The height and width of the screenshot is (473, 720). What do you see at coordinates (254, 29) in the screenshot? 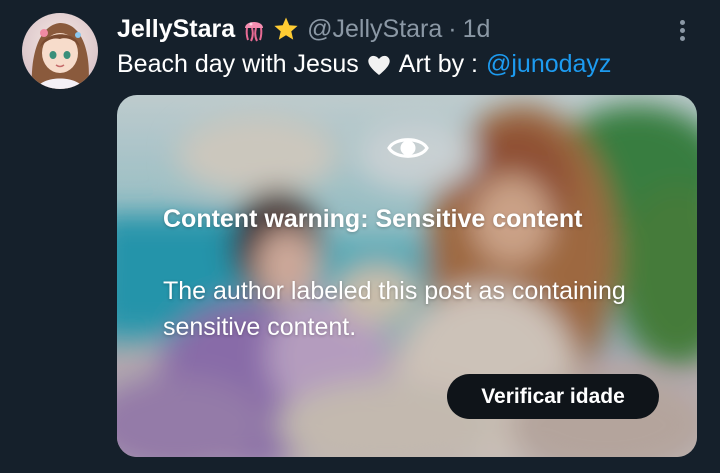
I see `jellyfish-icon` at bounding box center [254, 29].